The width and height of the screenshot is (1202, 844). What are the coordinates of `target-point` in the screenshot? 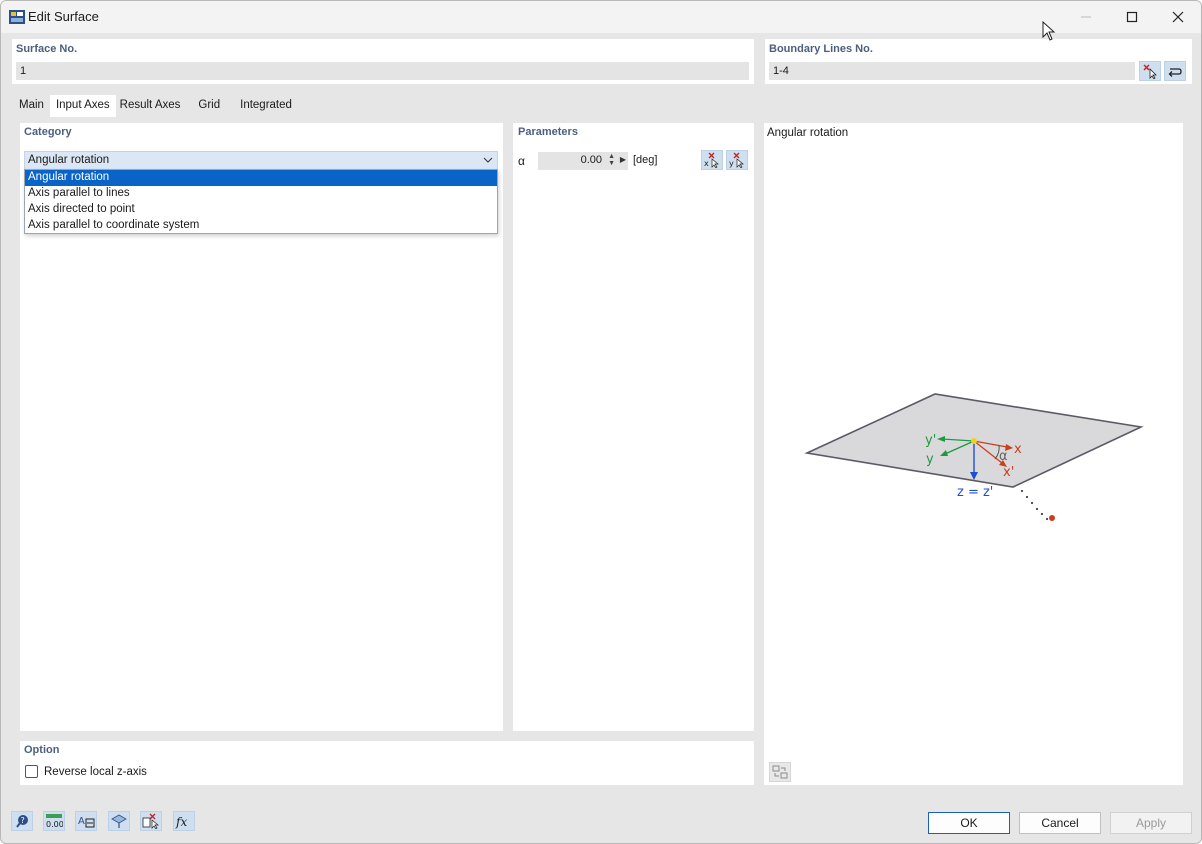 It's located at (1052, 518).